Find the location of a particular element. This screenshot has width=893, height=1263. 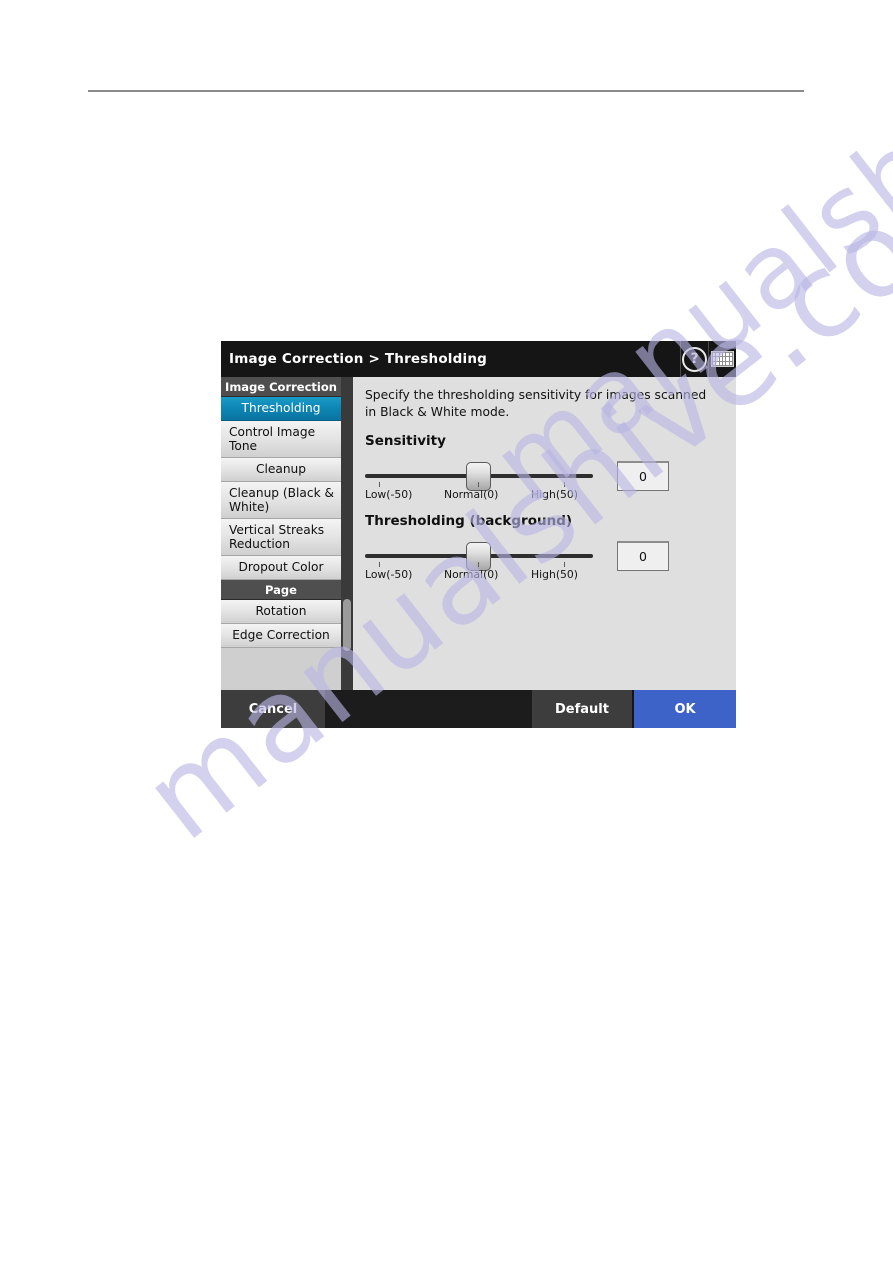

titlebar-icon-group: ? is located at coordinates (708, 359).